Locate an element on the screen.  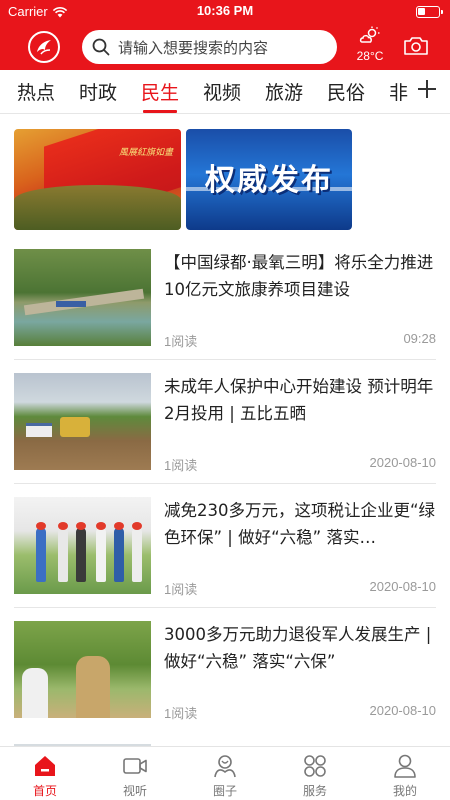
tab-heritage: 非 is located at coordinates (398, 93).